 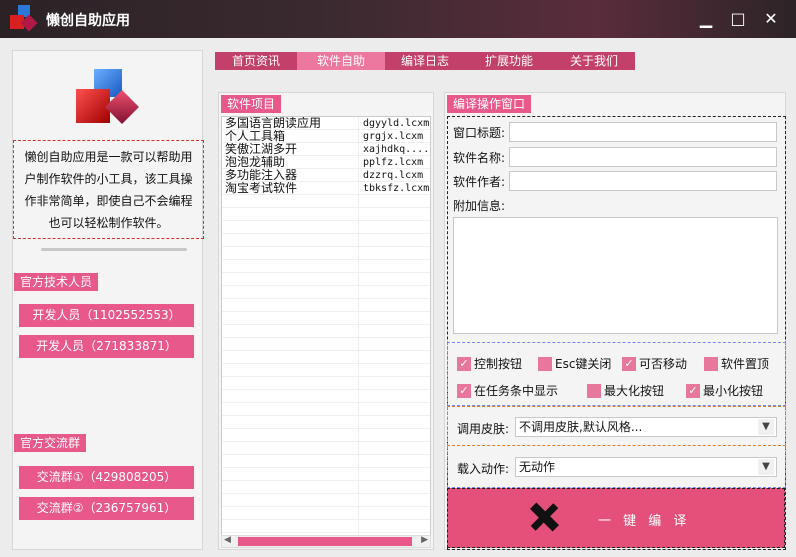 What do you see at coordinates (326, 162) in the screenshot?
I see `list-item: 泡泡龙辅助 pplfz.lcxm` at bounding box center [326, 162].